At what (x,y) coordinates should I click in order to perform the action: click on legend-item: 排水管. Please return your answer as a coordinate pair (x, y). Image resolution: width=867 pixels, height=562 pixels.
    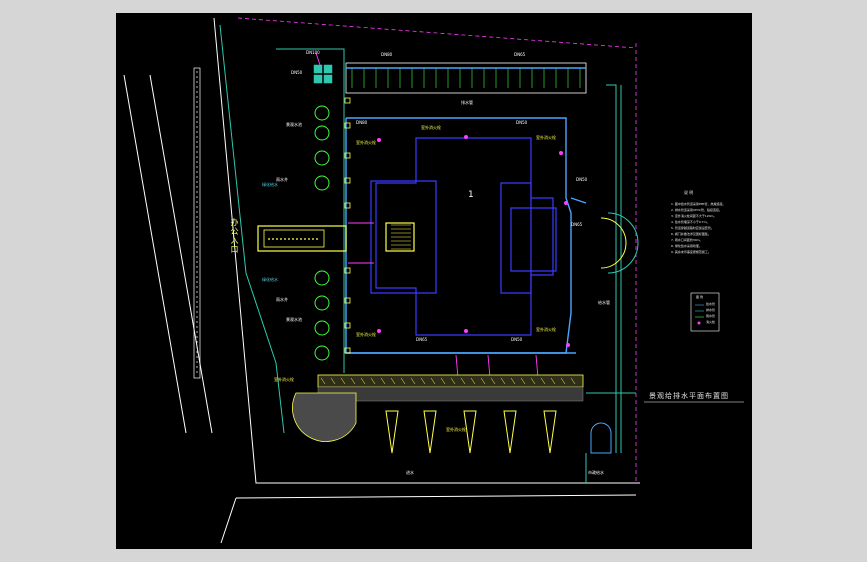
    Looking at the image, I should click on (711, 310).